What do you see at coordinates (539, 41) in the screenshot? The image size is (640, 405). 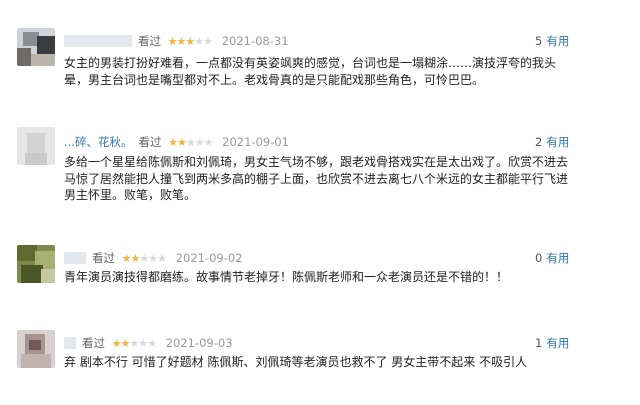 I see `vote-count: 5` at bounding box center [539, 41].